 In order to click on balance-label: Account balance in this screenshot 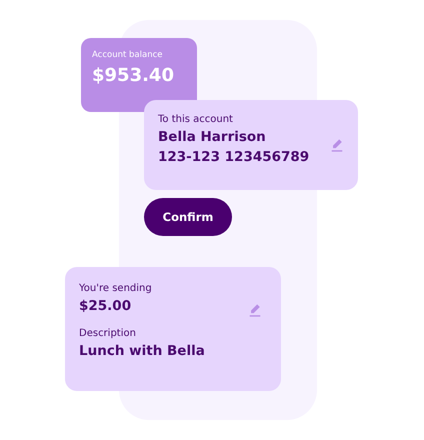, I will do `click(128, 55)`.